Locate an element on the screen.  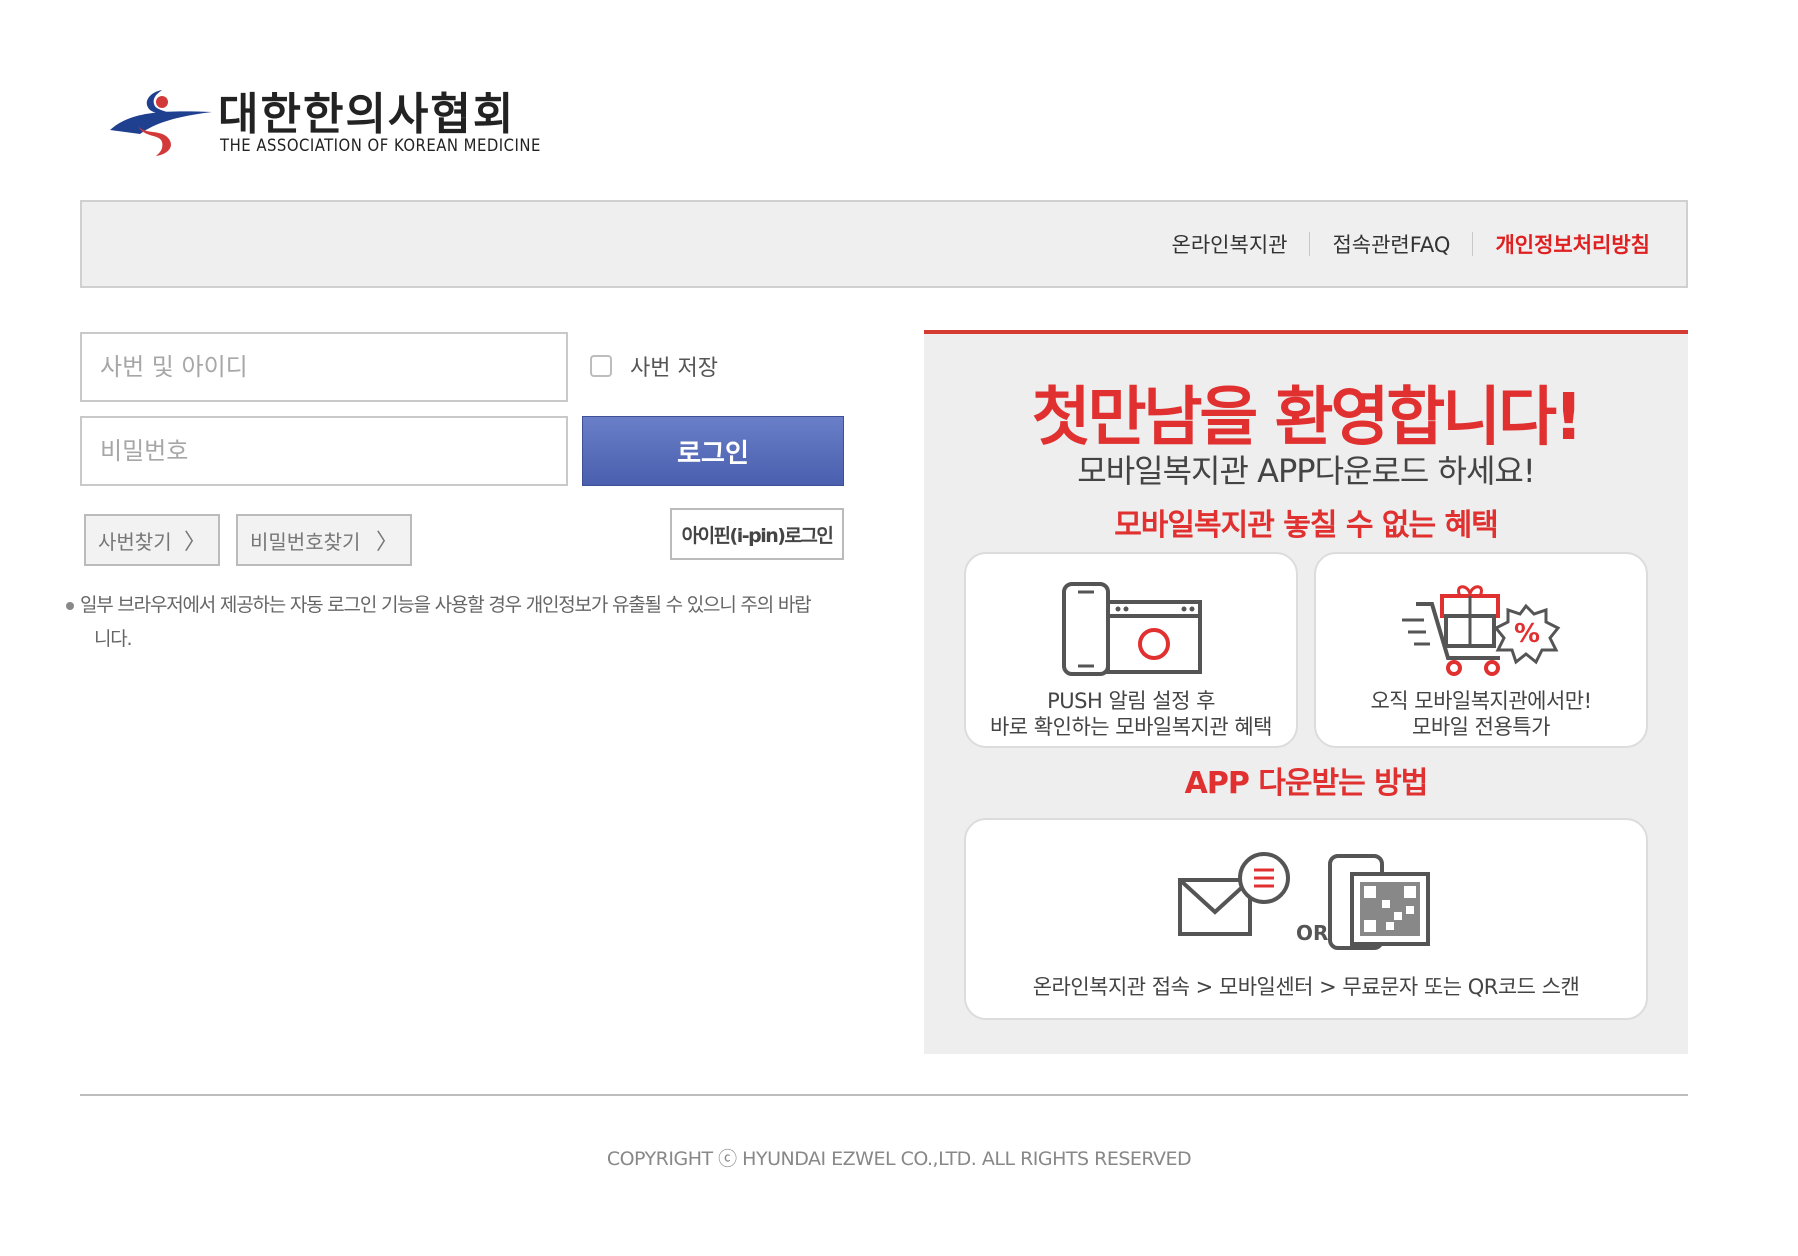
card-push-line1: PUSH 알림 설정 후 is located at coordinates (1131, 701).